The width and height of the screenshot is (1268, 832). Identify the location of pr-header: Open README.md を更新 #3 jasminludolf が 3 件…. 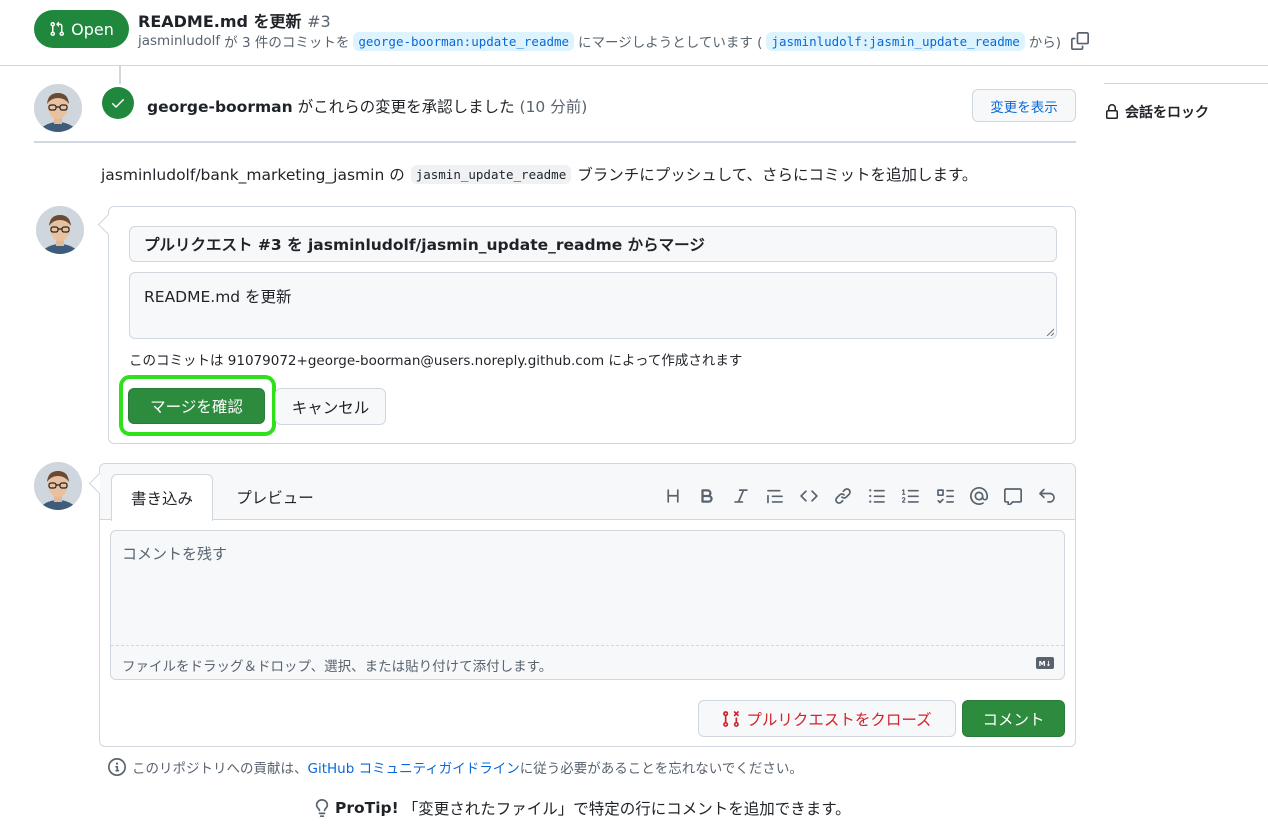
(634, 33).